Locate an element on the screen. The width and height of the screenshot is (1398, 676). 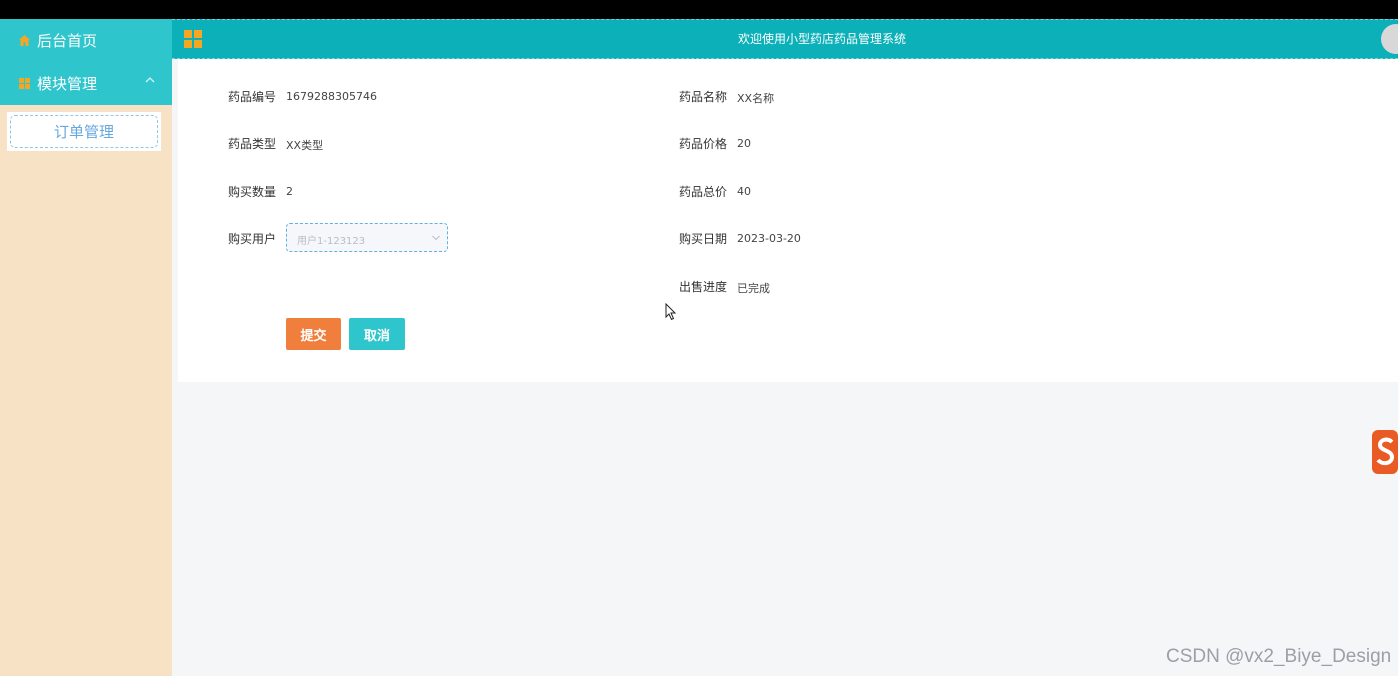
buyer-label: 购买用户 is located at coordinates (252, 239).